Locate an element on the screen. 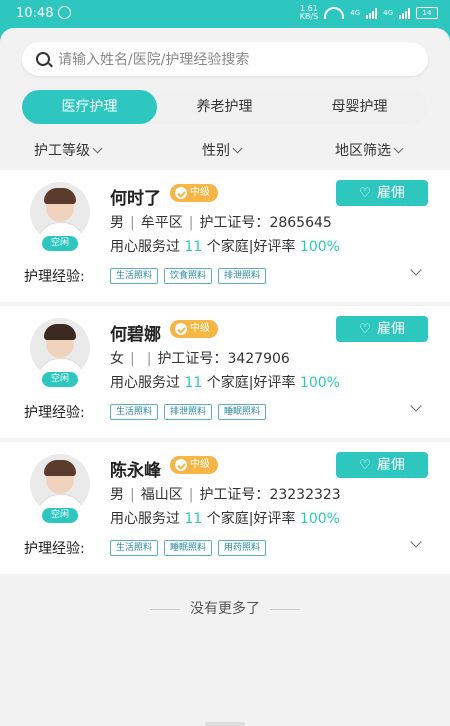 Image resolution: width=450 pixels, height=726 pixels. category-tabs: 医疗护理 养老护理 母婴护理 is located at coordinates (225, 107).